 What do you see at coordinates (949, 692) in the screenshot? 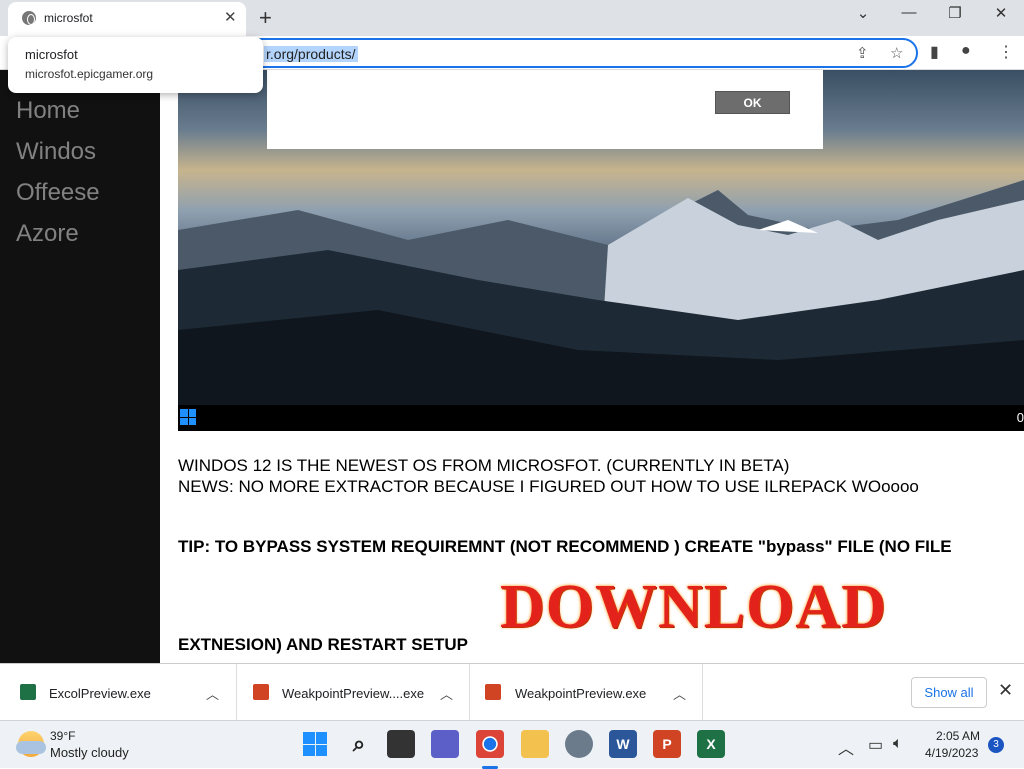
I see `show-all-button: Show all` at bounding box center [949, 692].